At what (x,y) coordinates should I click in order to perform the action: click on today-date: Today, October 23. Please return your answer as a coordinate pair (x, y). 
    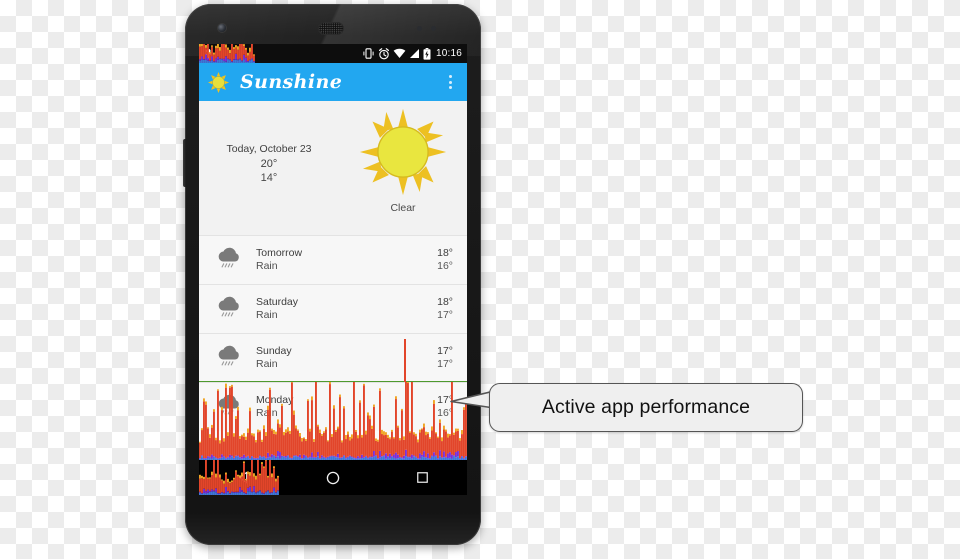
    Looking at the image, I should click on (269, 149).